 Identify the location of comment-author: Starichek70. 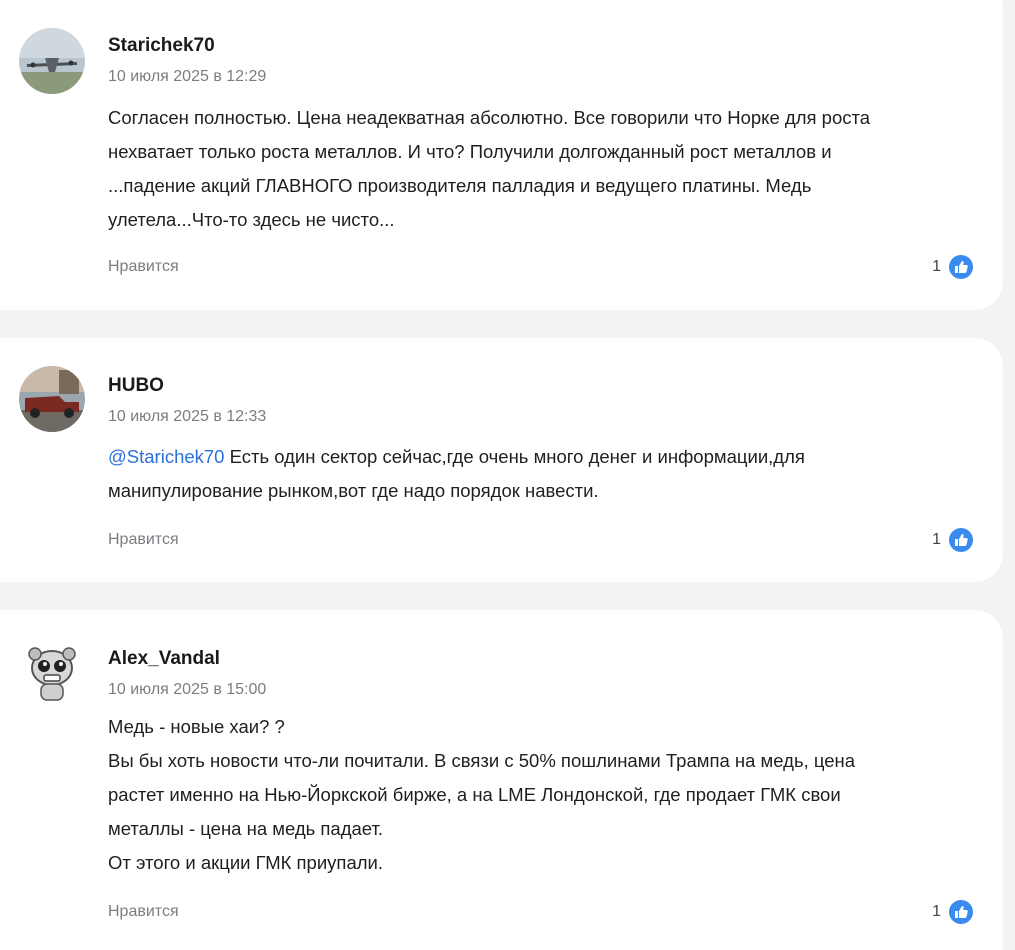
(161, 46).